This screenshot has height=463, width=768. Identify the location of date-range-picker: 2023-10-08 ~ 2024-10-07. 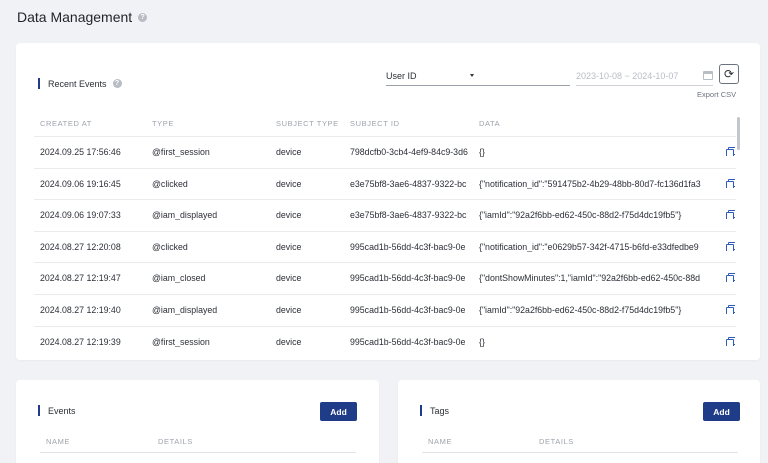
(644, 76).